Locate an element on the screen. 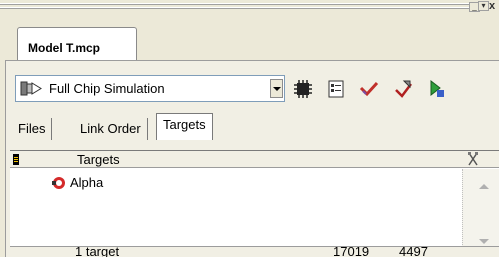  tab-label: Targets is located at coordinates (184, 124).